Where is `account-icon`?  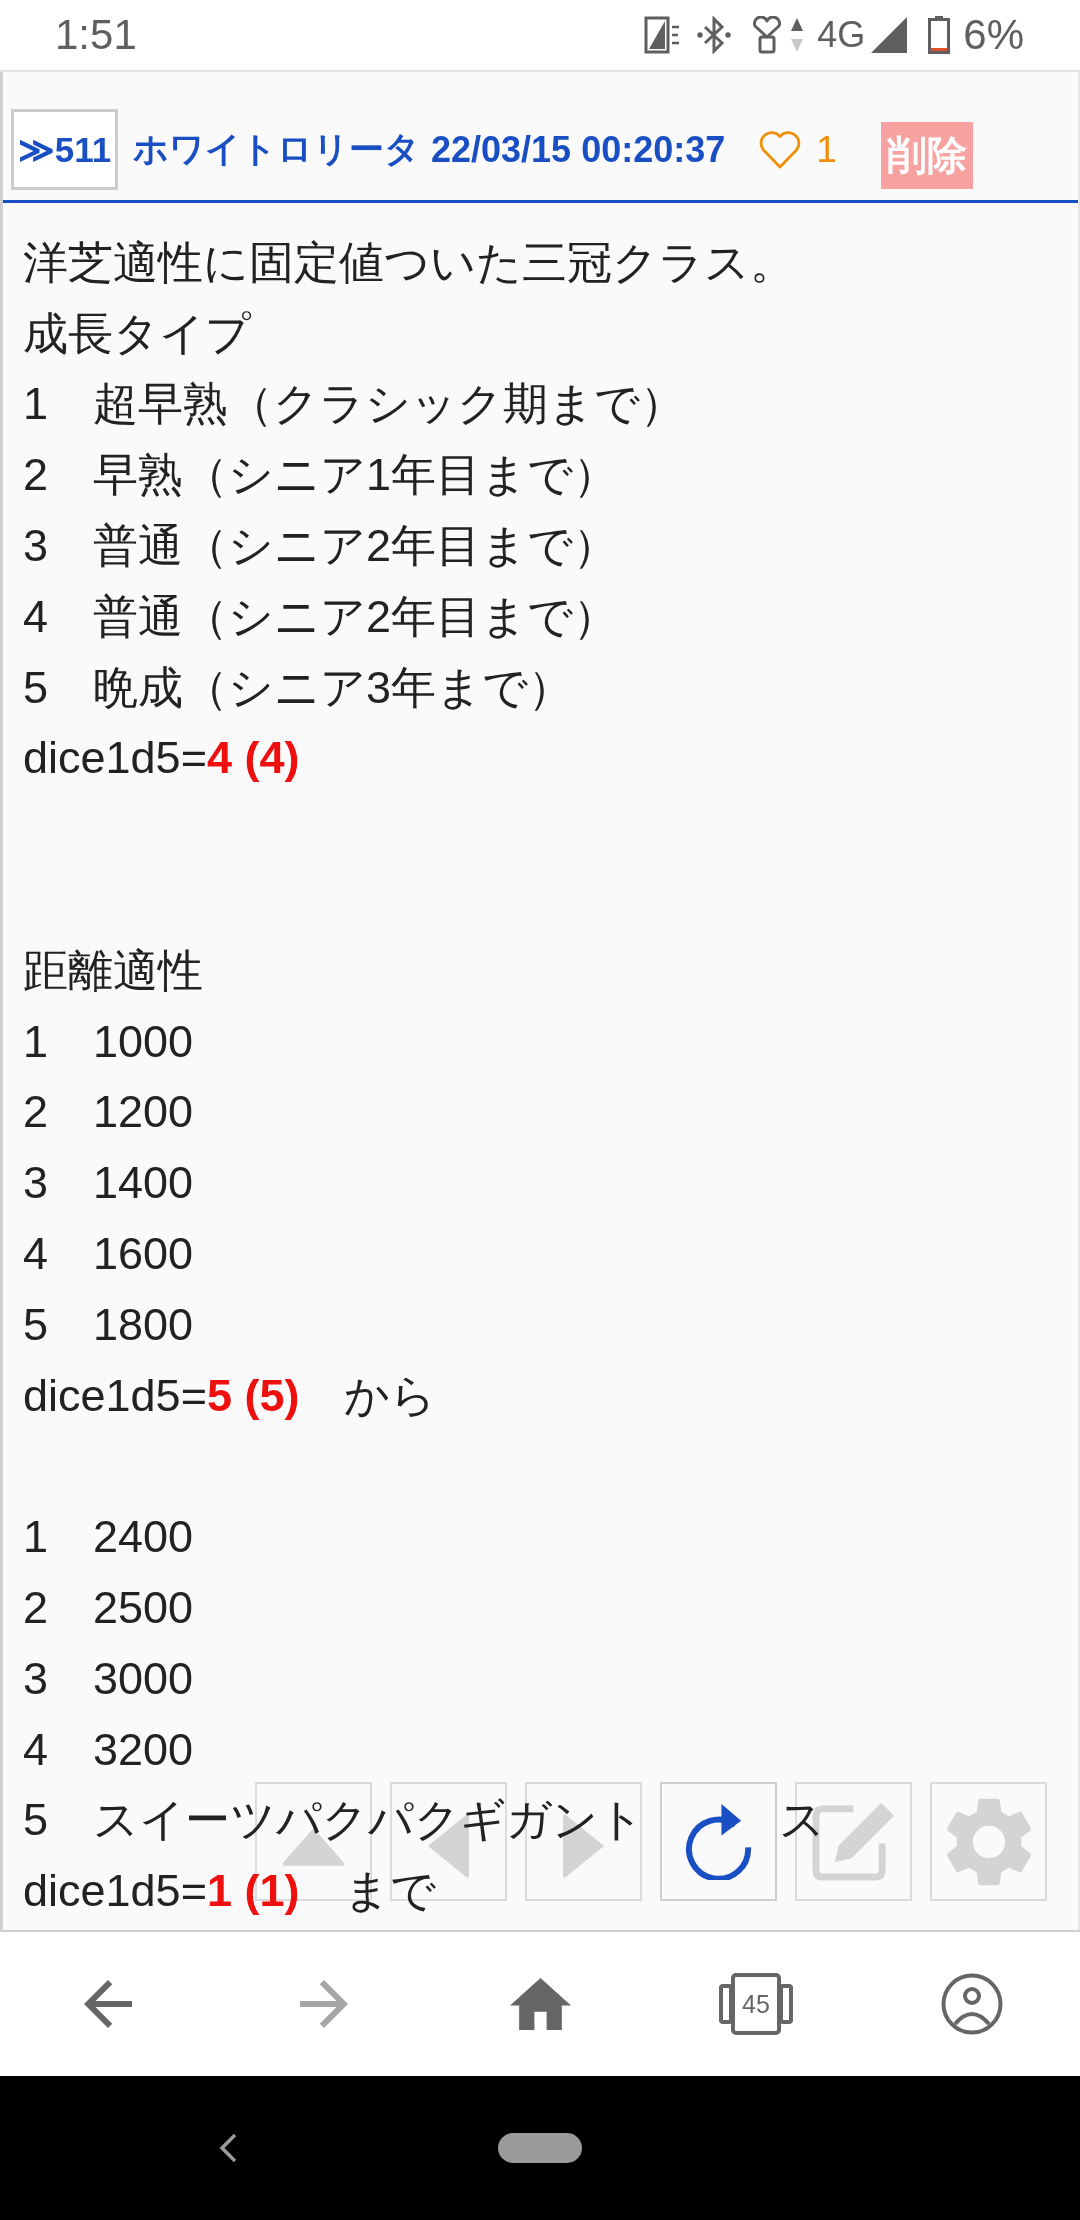 account-icon is located at coordinates (972, 2004).